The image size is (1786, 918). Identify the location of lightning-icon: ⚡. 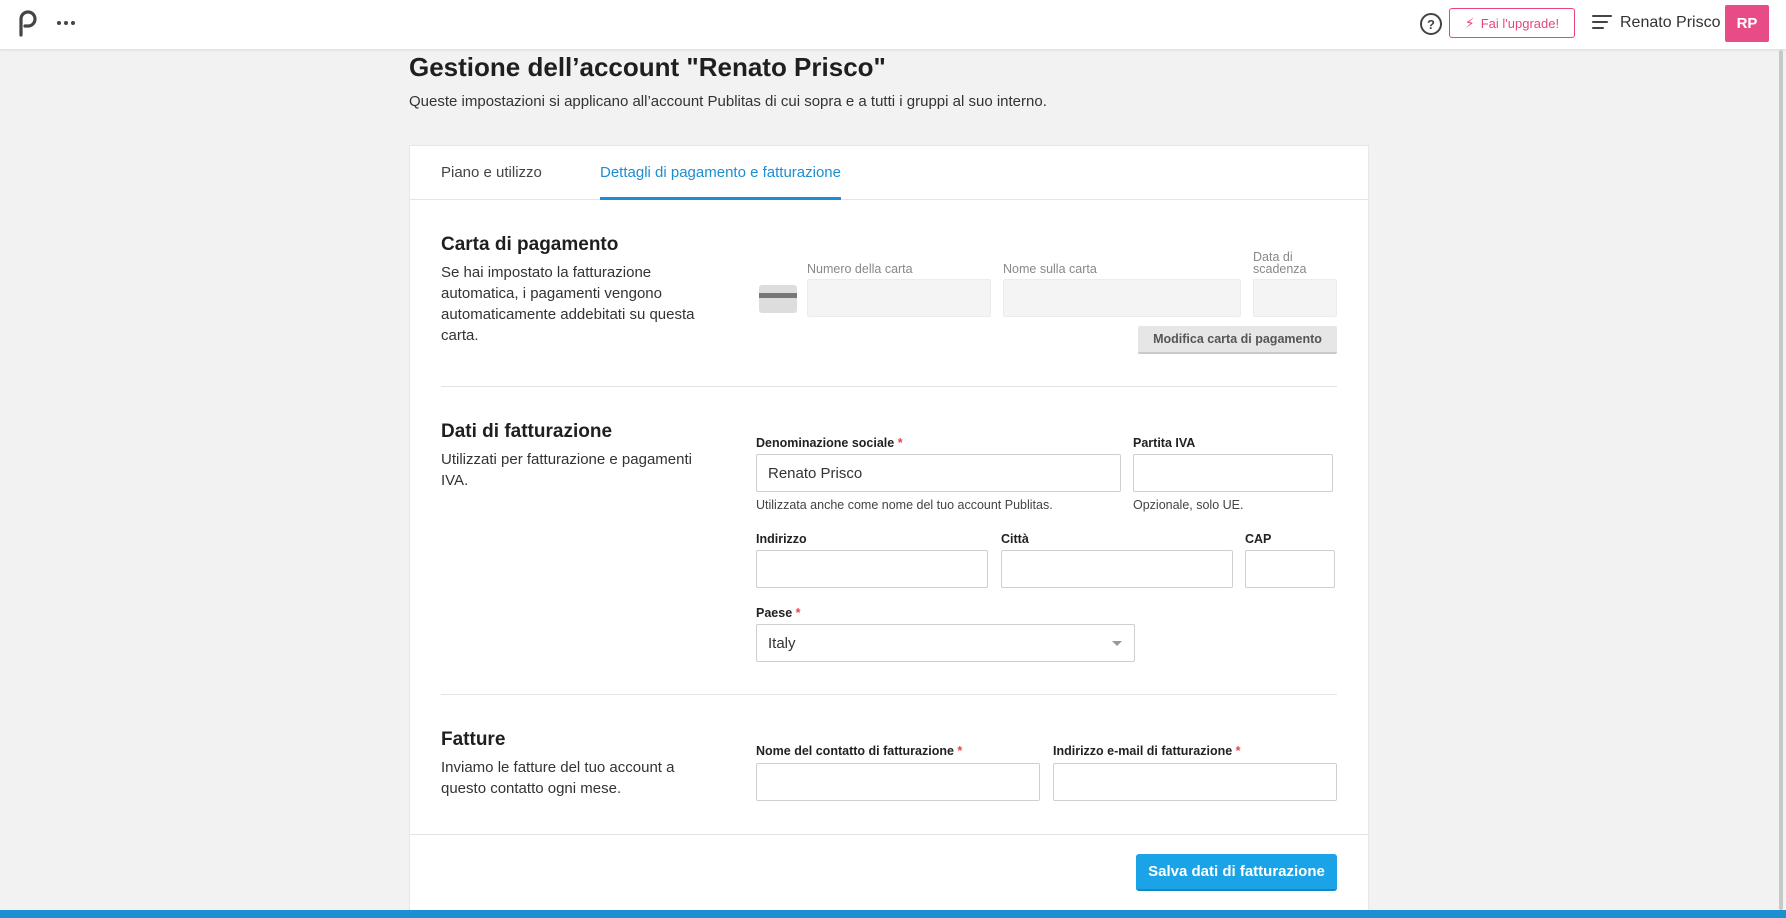
(1469, 22).